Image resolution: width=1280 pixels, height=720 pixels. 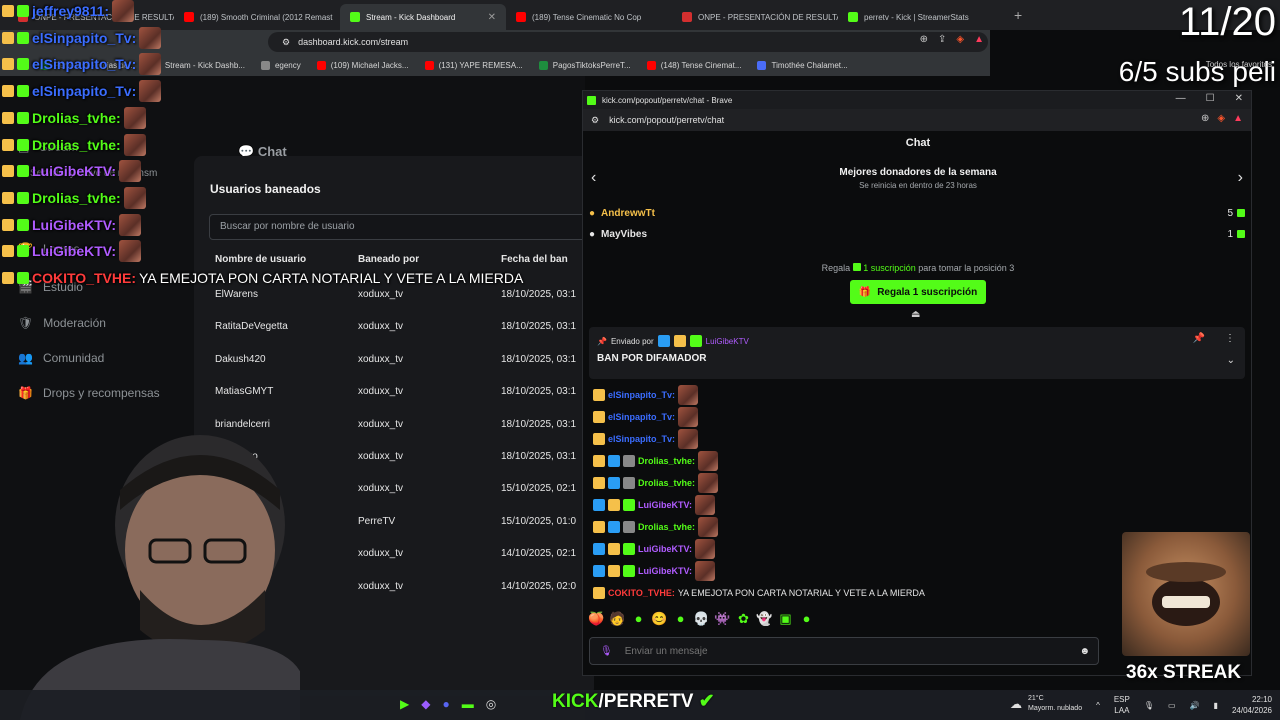 I want to click on pinned-user: LuiGibeKTV, so click(x=727, y=341).